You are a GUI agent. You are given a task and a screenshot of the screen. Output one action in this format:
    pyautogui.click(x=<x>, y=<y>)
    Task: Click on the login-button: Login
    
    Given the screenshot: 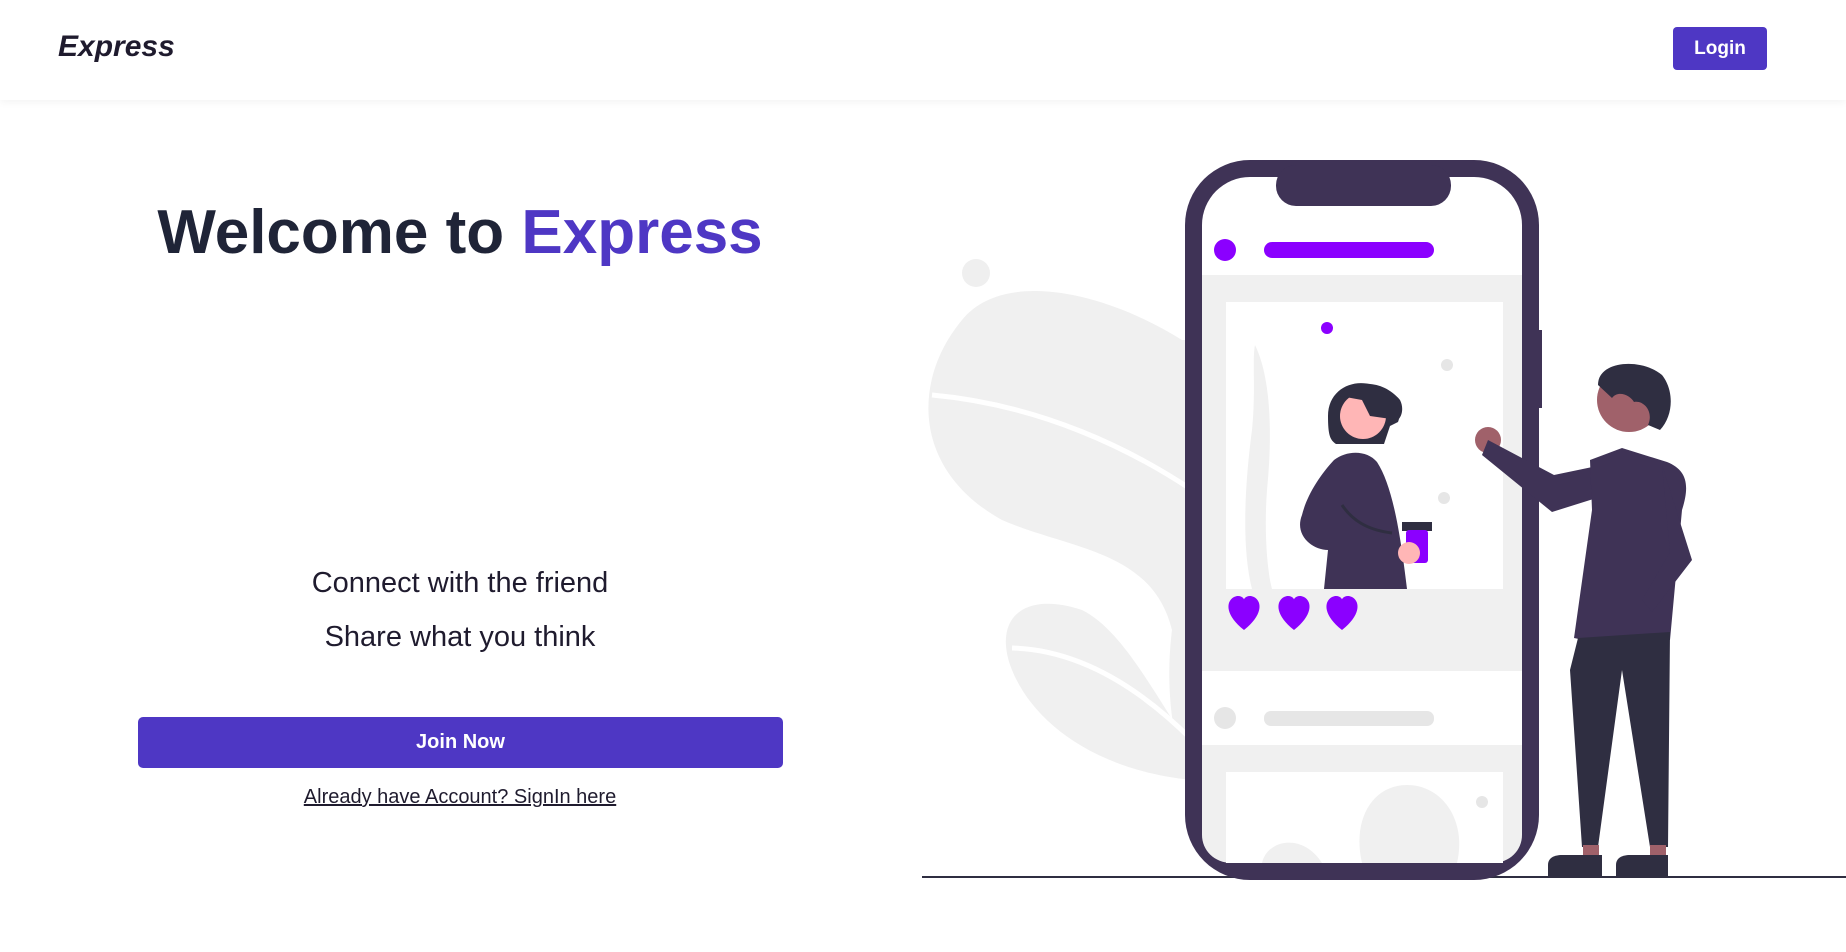 What is the action you would take?
    pyautogui.click(x=1720, y=48)
    